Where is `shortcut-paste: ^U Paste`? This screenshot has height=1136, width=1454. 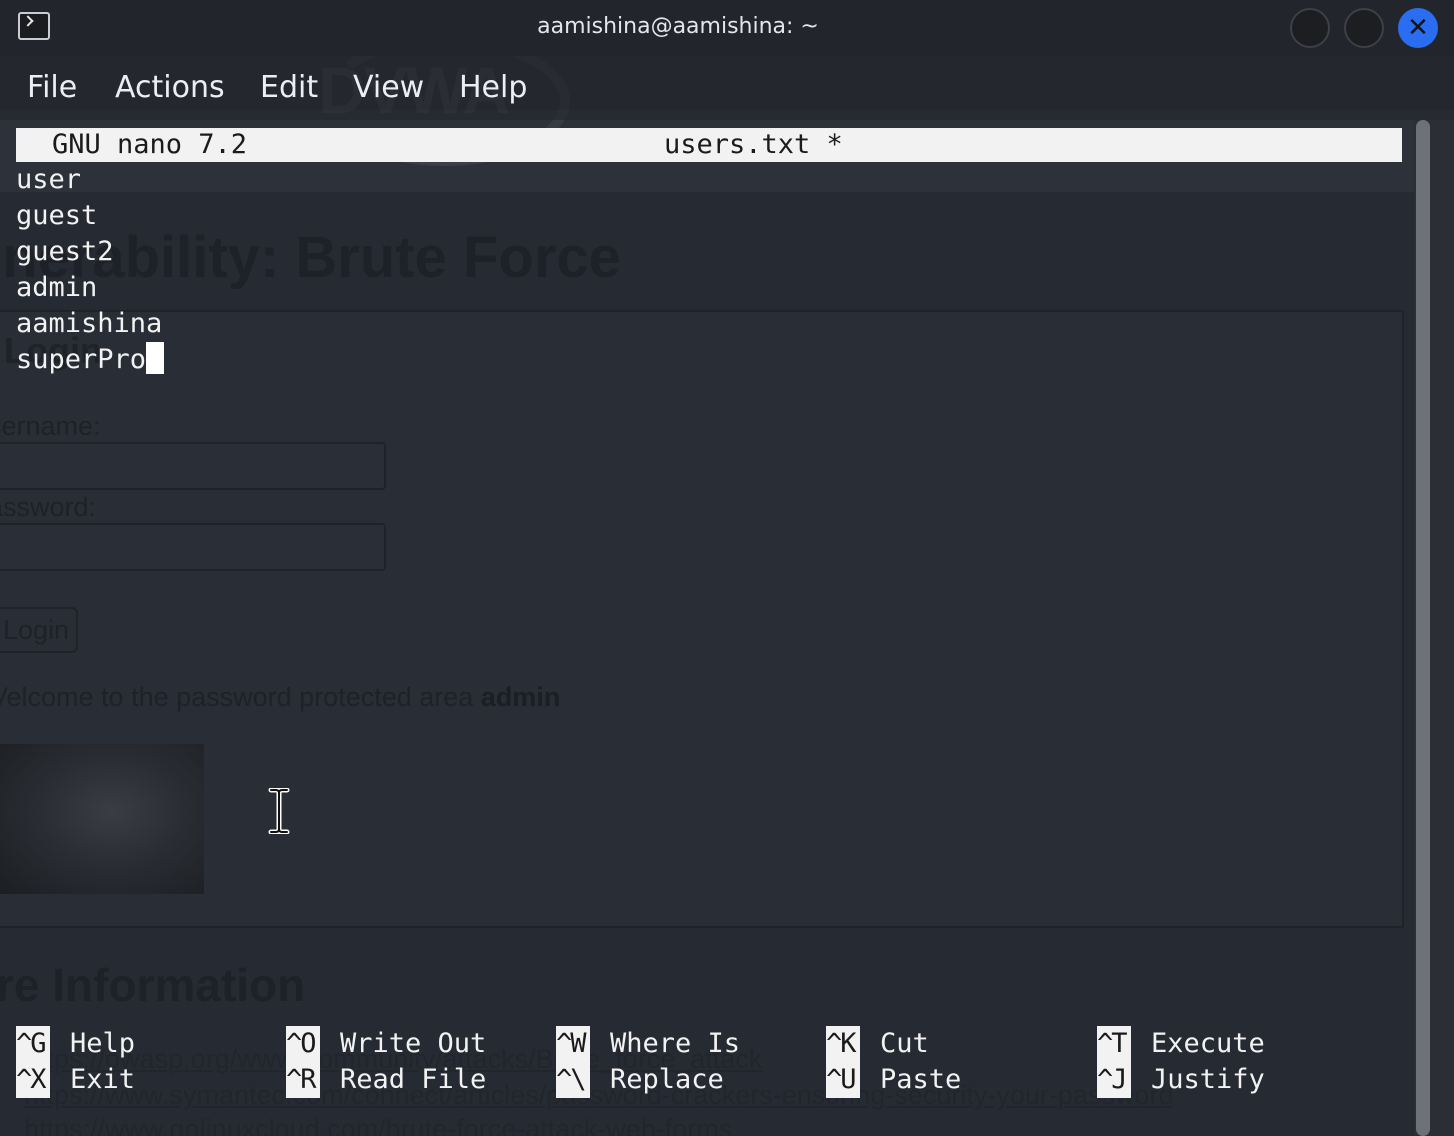
shortcut-paste: ^U Paste is located at coordinates (893, 1080).